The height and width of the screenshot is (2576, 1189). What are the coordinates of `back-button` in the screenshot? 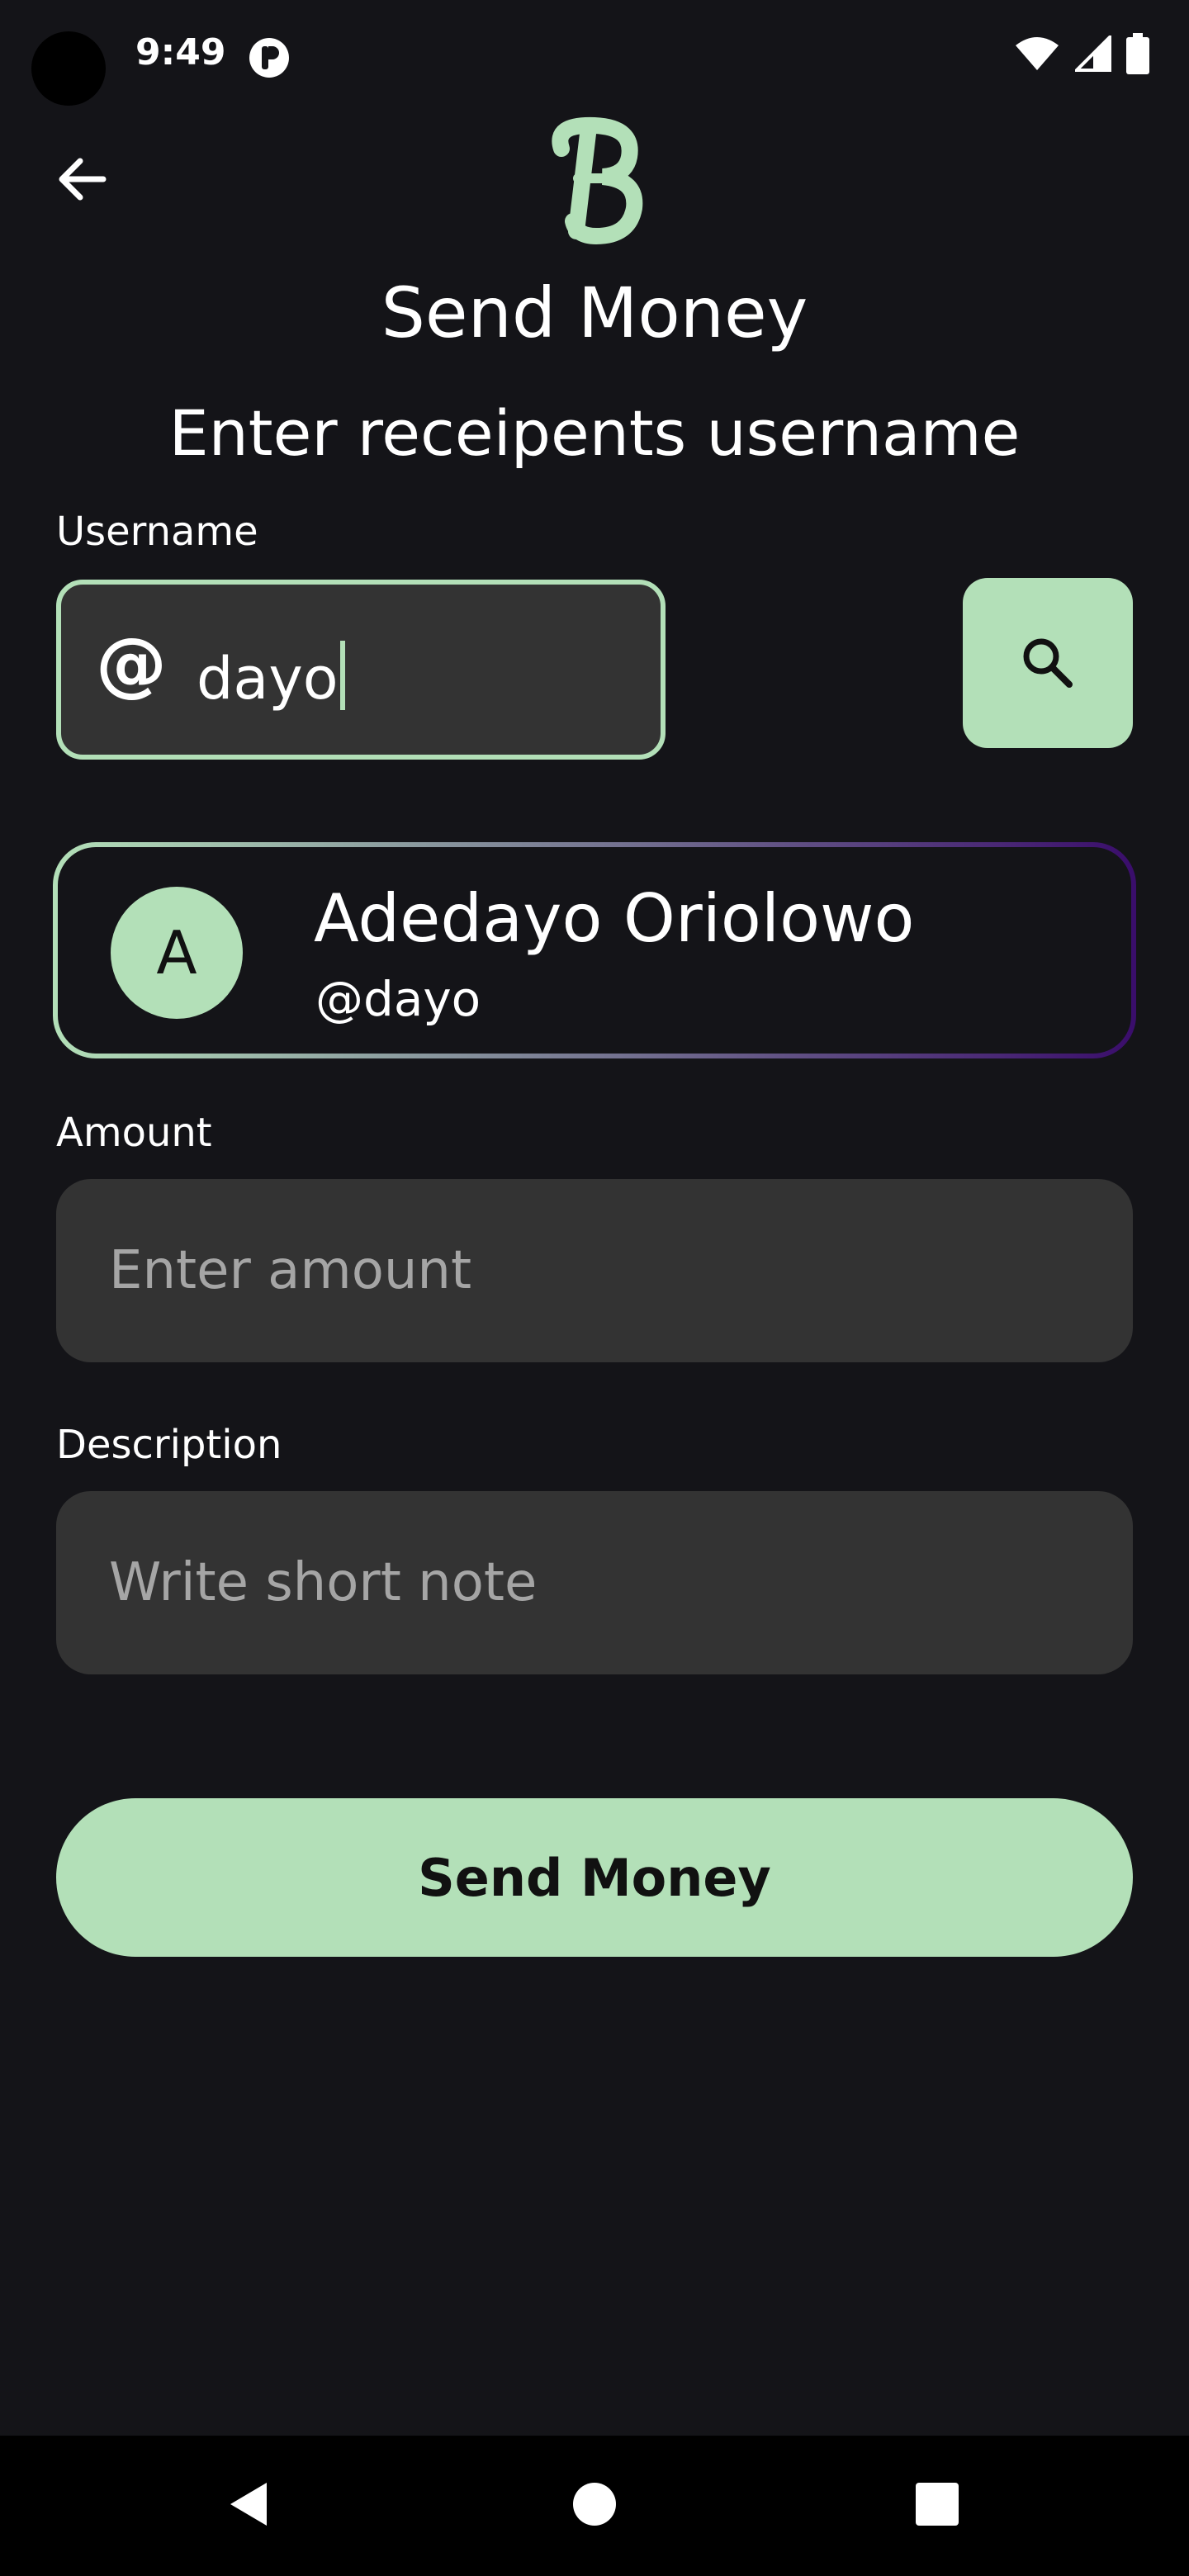 It's located at (81, 179).